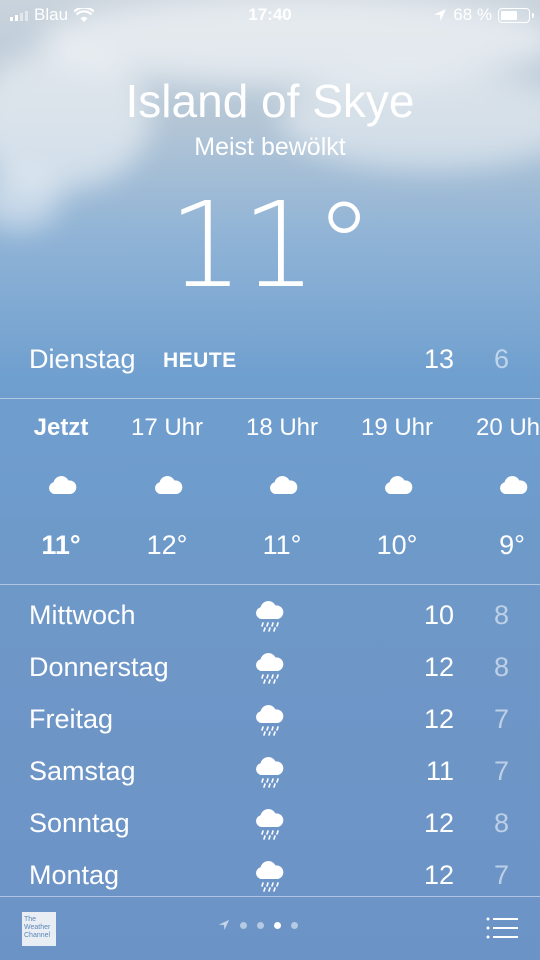 The image size is (540, 960). I want to click on daily-day: Donnerstag, so click(99, 667).